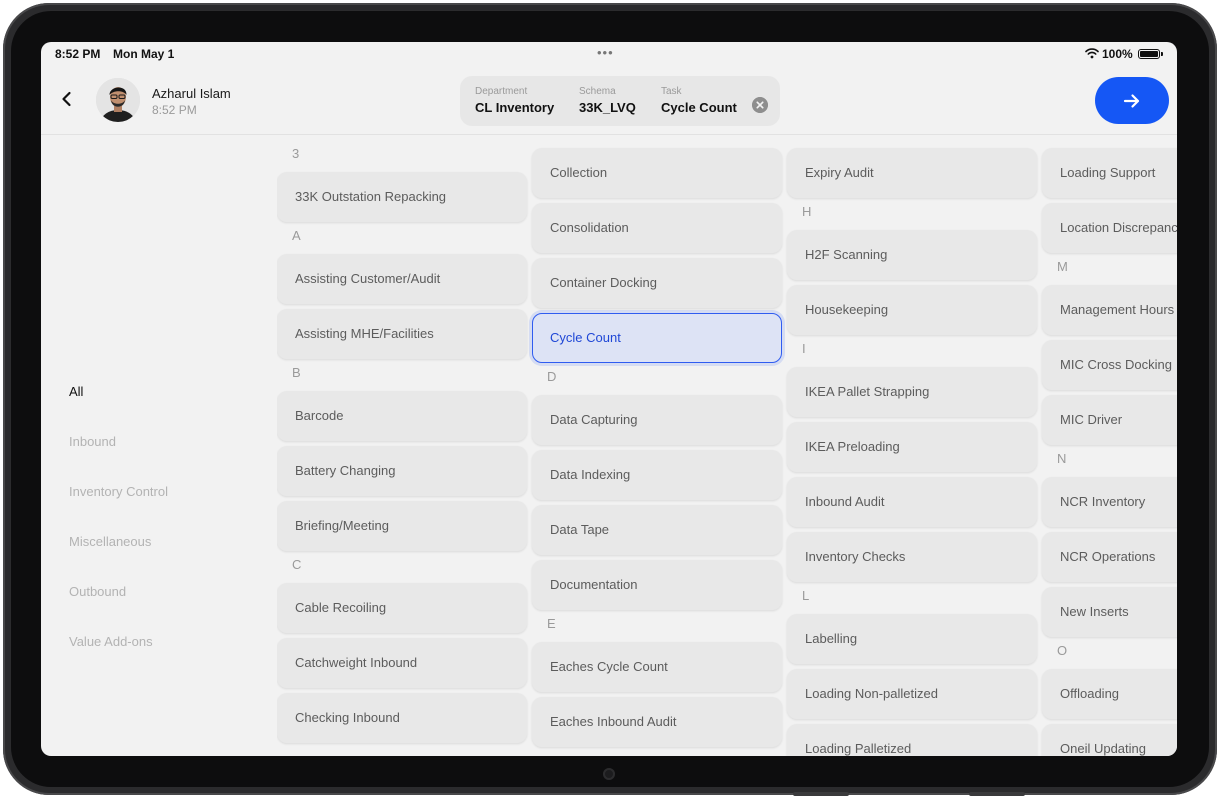 This screenshot has width=1220, height=800. I want to click on task-card: NCR Inventory, so click(1109, 502).